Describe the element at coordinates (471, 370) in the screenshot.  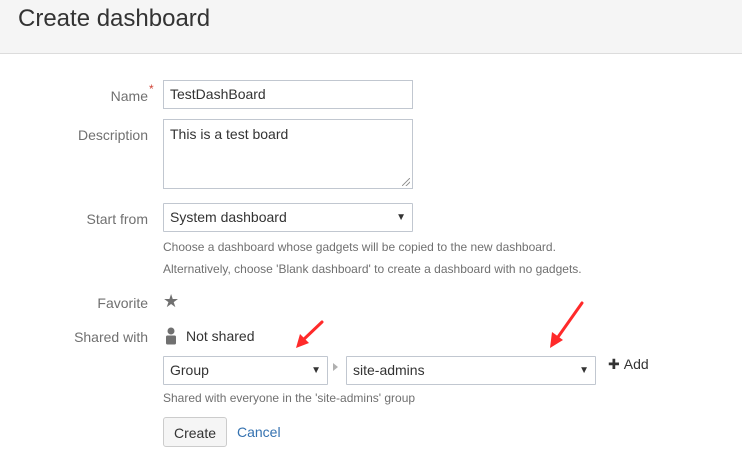
I see `group-select: site-admins ▼` at that location.